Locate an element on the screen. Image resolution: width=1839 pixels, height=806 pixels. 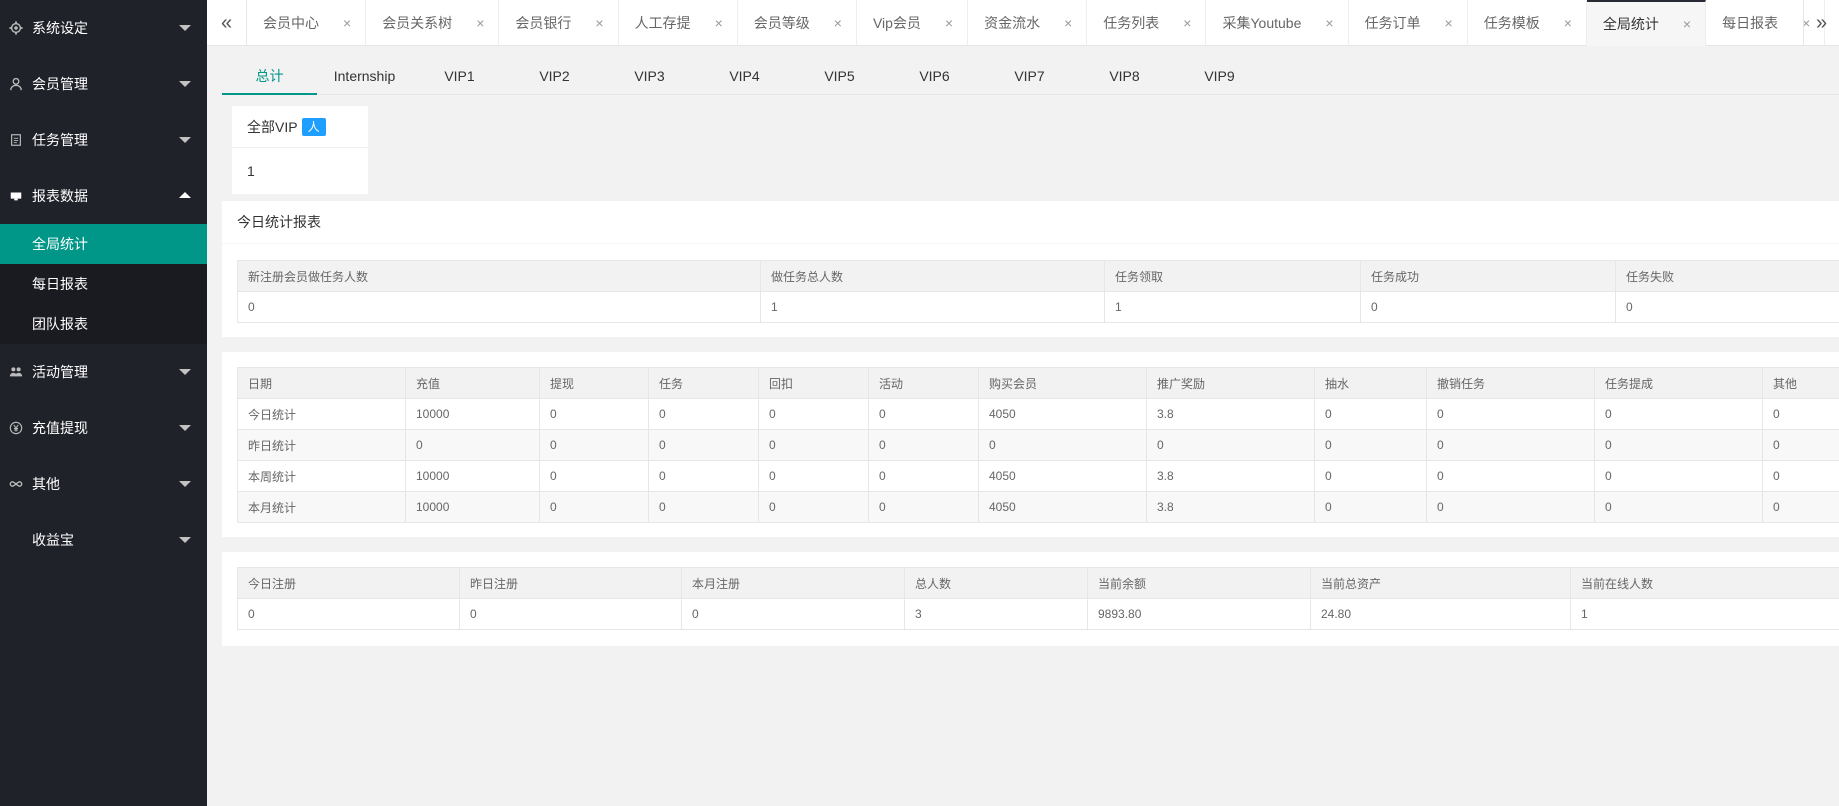
tab-8: 采集Youtube × is located at coordinates (1277, 23).